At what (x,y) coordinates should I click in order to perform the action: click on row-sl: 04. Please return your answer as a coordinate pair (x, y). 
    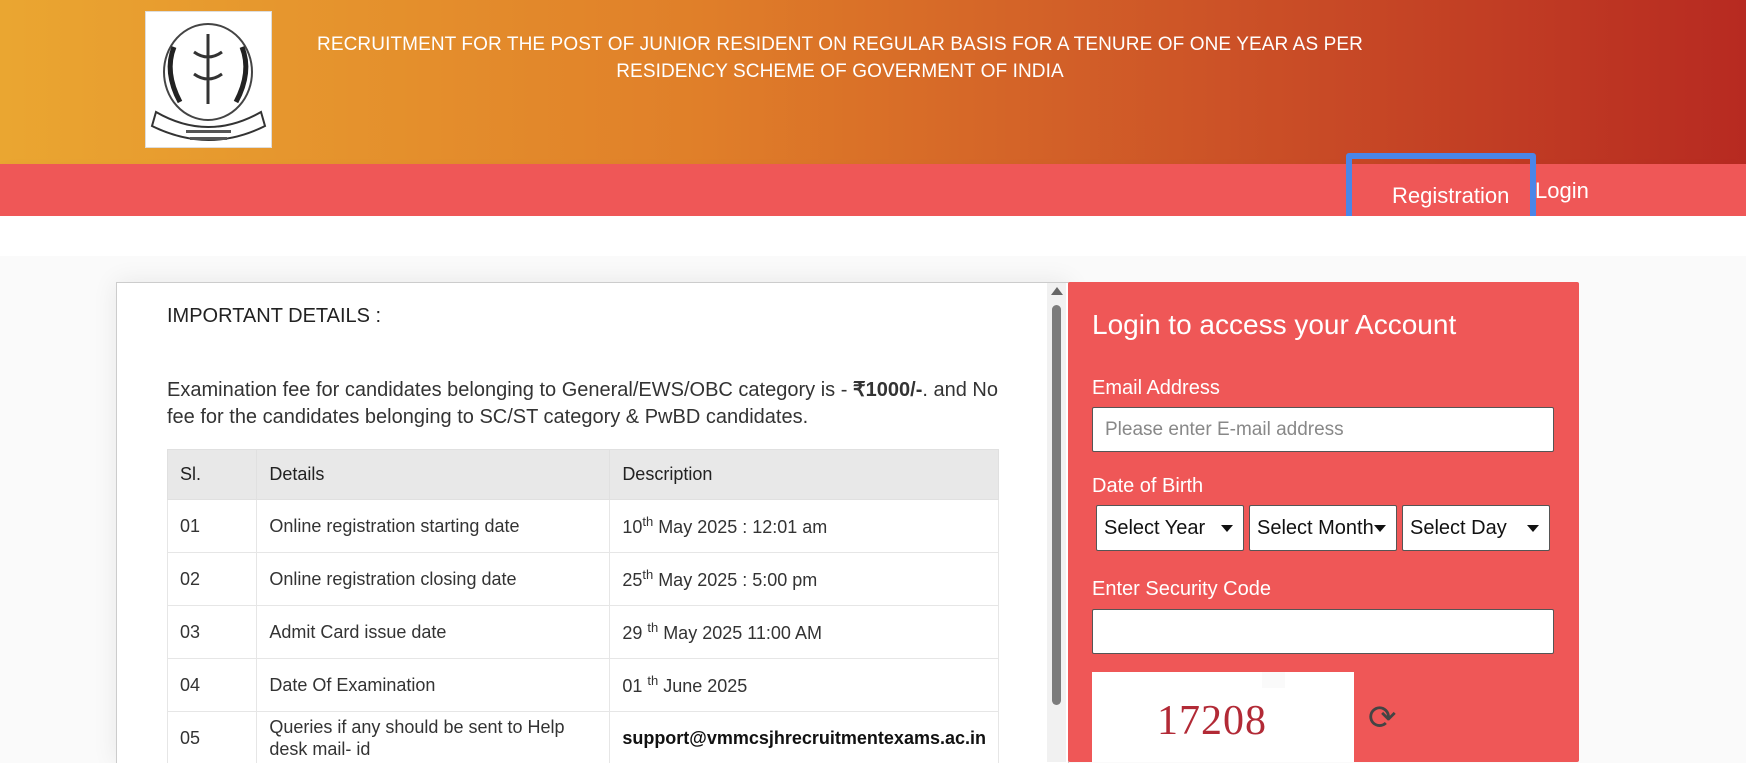
    Looking at the image, I should click on (212, 685).